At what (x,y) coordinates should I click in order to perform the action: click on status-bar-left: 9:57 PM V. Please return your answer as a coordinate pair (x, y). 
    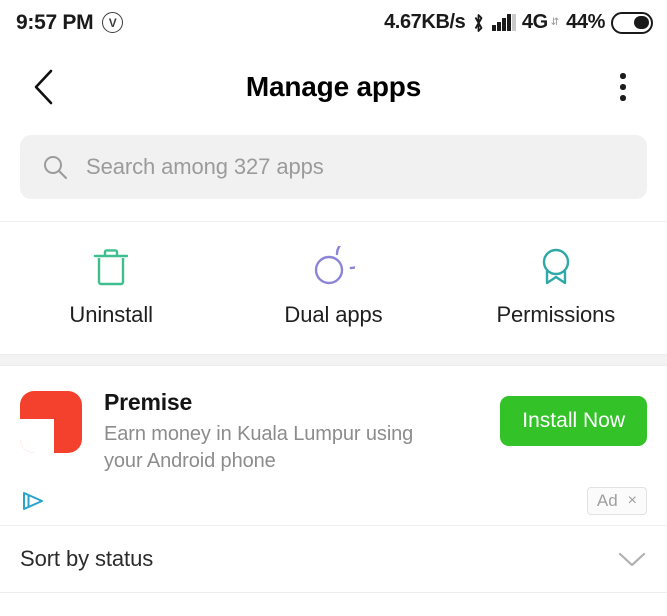
    Looking at the image, I should click on (70, 22).